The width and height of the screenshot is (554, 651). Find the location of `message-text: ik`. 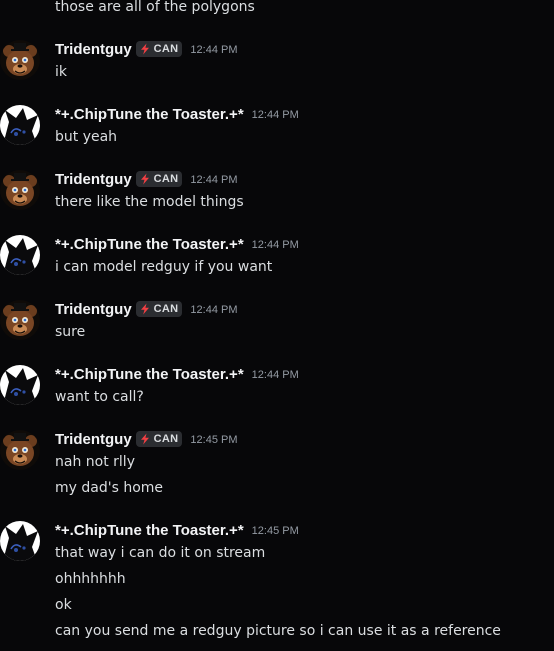

message-text: ik is located at coordinates (61, 72).